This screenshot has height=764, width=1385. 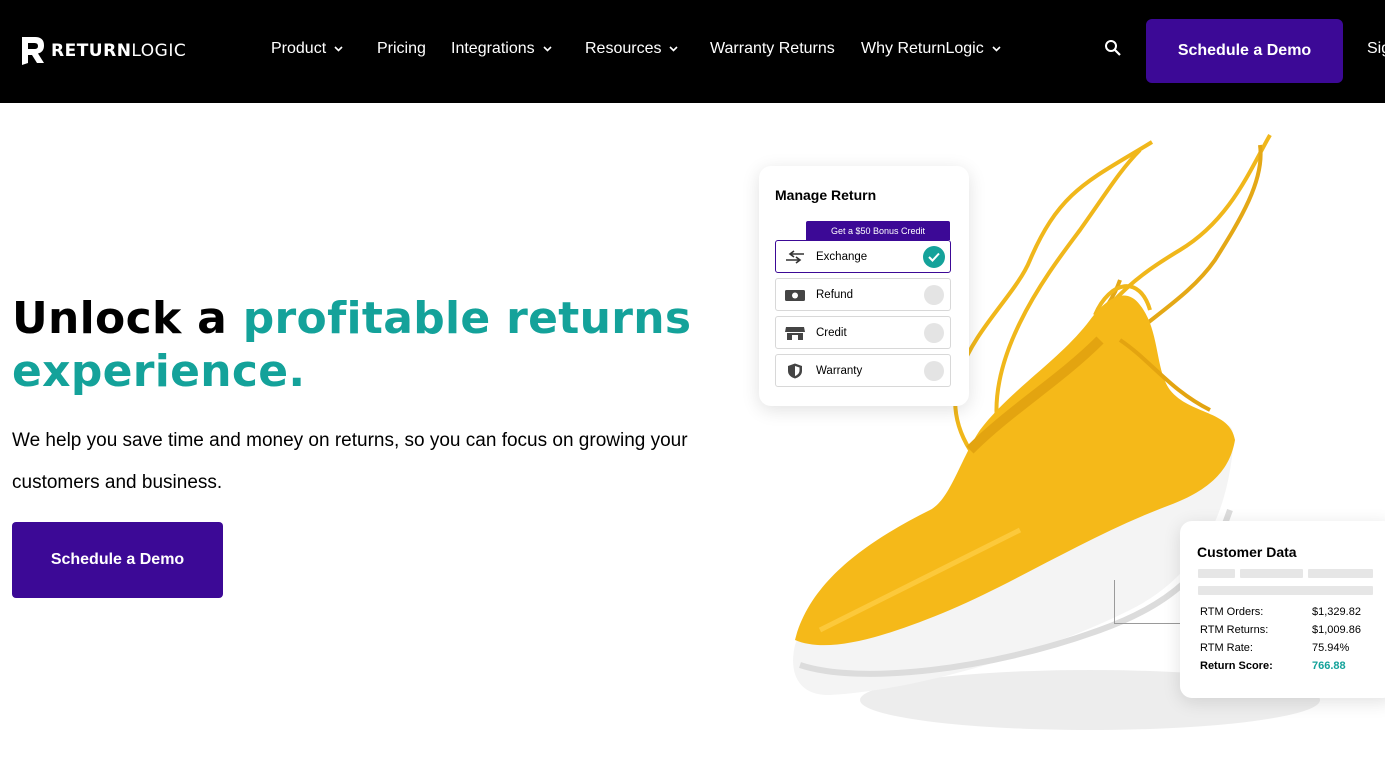 What do you see at coordinates (1247, 552) in the screenshot?
I see `customer-data-title: Customer Data` at bounding box center [1247, 552].